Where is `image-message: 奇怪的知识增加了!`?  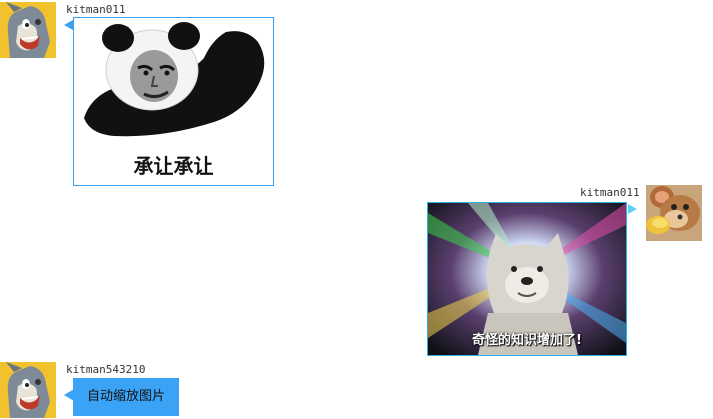
image-message: 奇怪的知识增加了! is located at coordinates (527, 279).